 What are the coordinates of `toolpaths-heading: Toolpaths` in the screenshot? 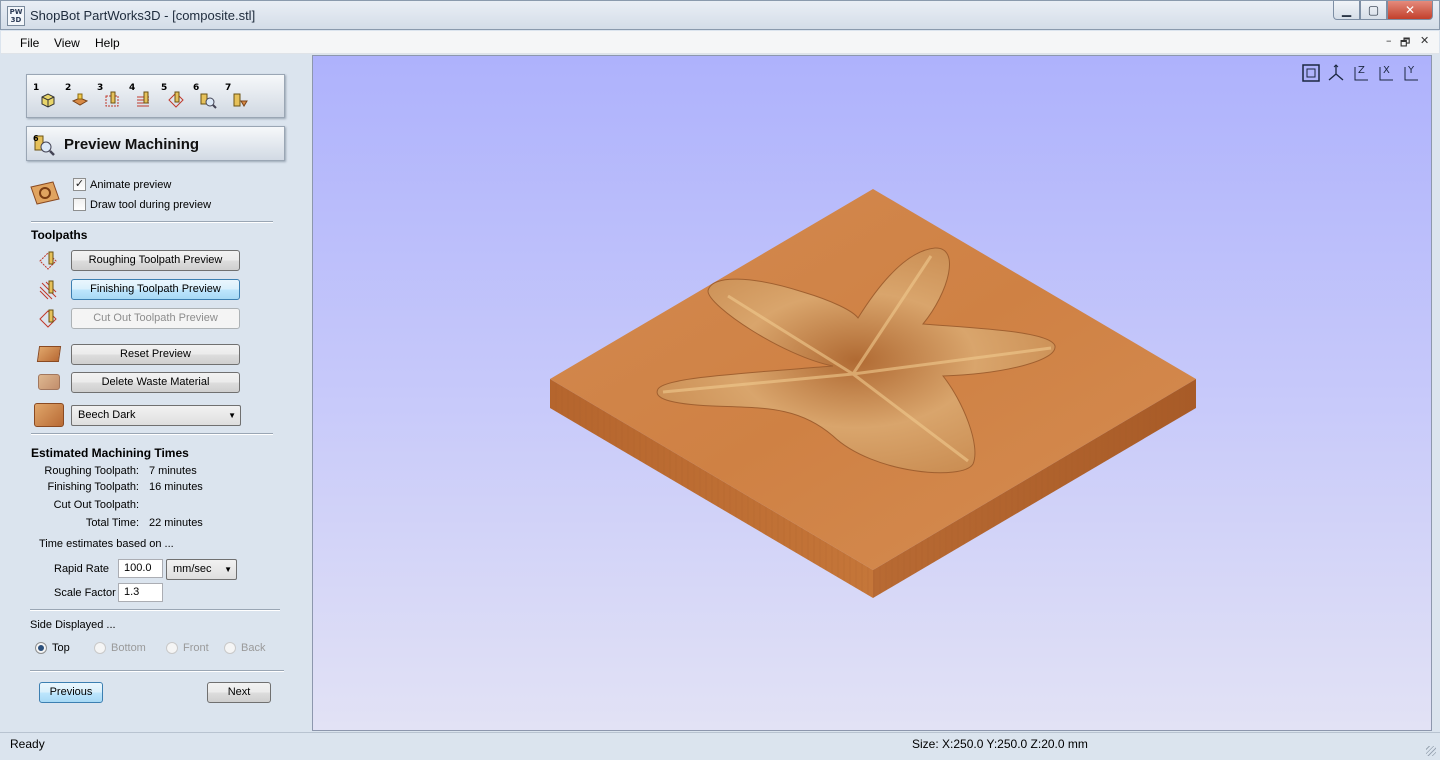 It's located at (59, 235).